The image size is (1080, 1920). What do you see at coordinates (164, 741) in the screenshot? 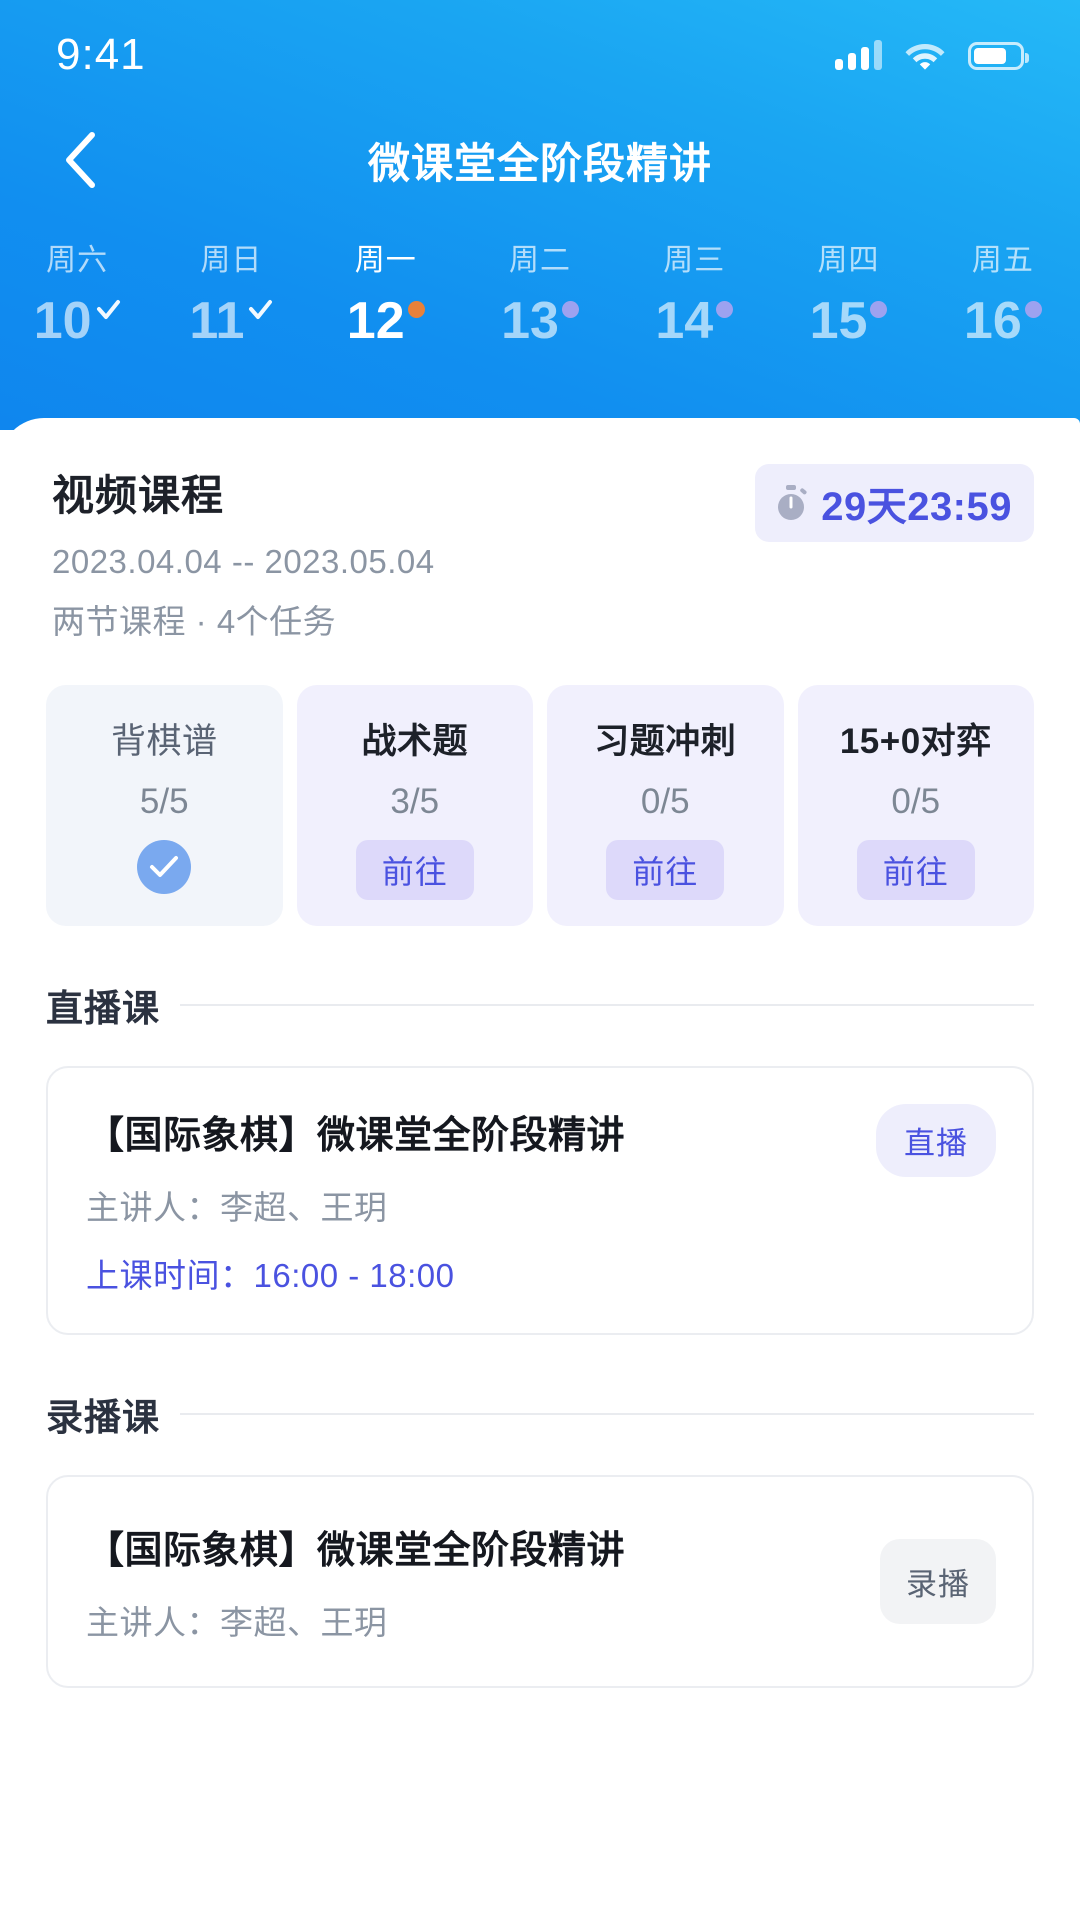
I see `task-name: 背棋谱` at bounding box center [164, 741].